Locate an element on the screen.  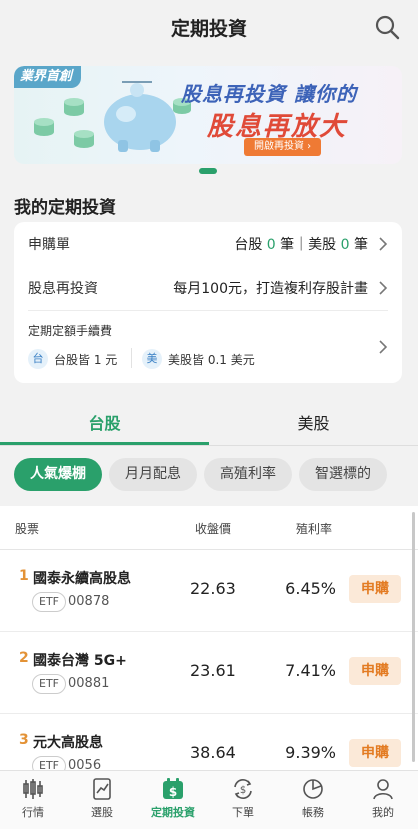
fee-tw: 台 台股皆 1 元 is located at coordinates (72, 359).